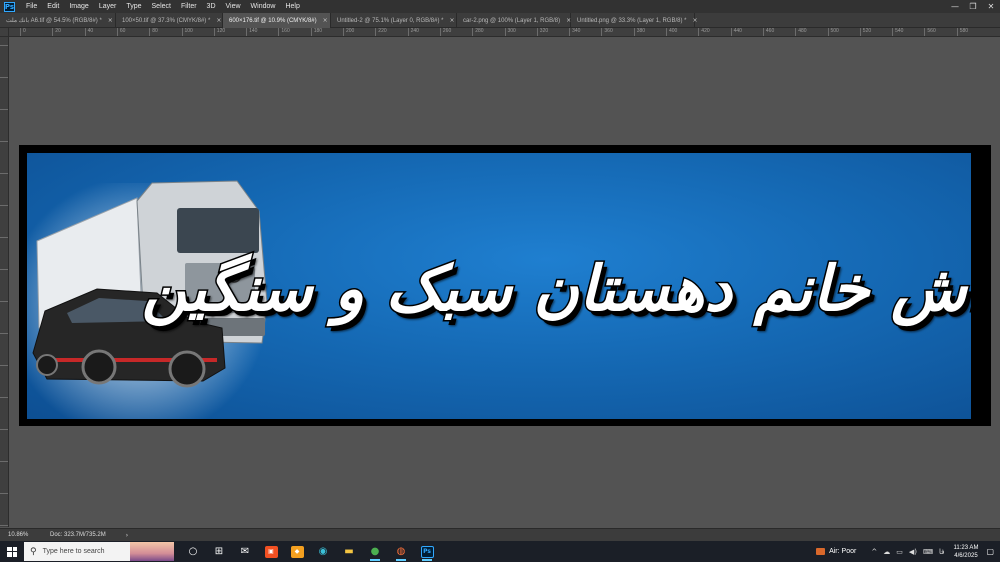 This screenshot has height=562, width=1000. I want to click on ruler-tick: 160, so click(284, 32).